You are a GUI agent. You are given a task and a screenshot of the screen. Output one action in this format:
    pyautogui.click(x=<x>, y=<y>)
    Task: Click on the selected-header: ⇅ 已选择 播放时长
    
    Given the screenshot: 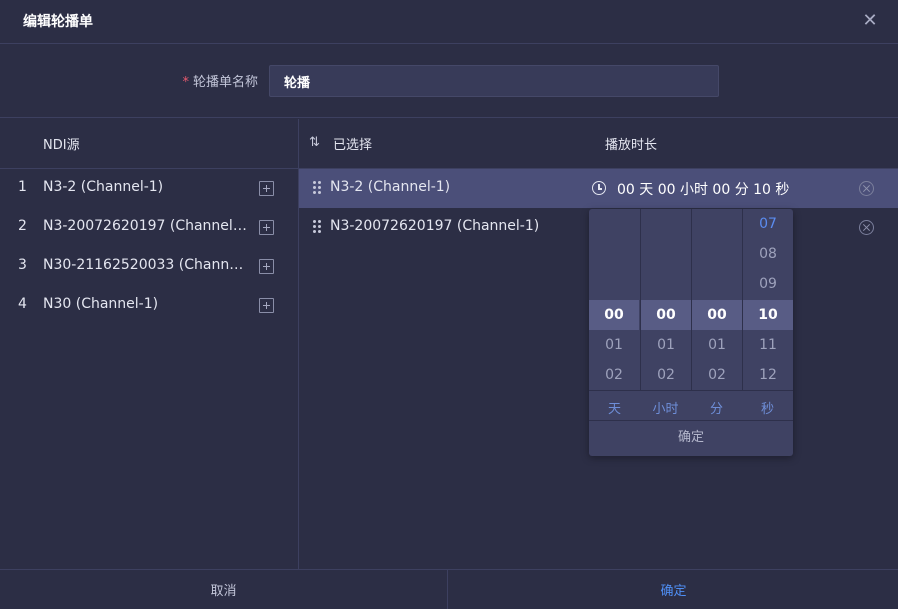 What is the action you would take?
    pyautogui.click(x=598, y=144)
    